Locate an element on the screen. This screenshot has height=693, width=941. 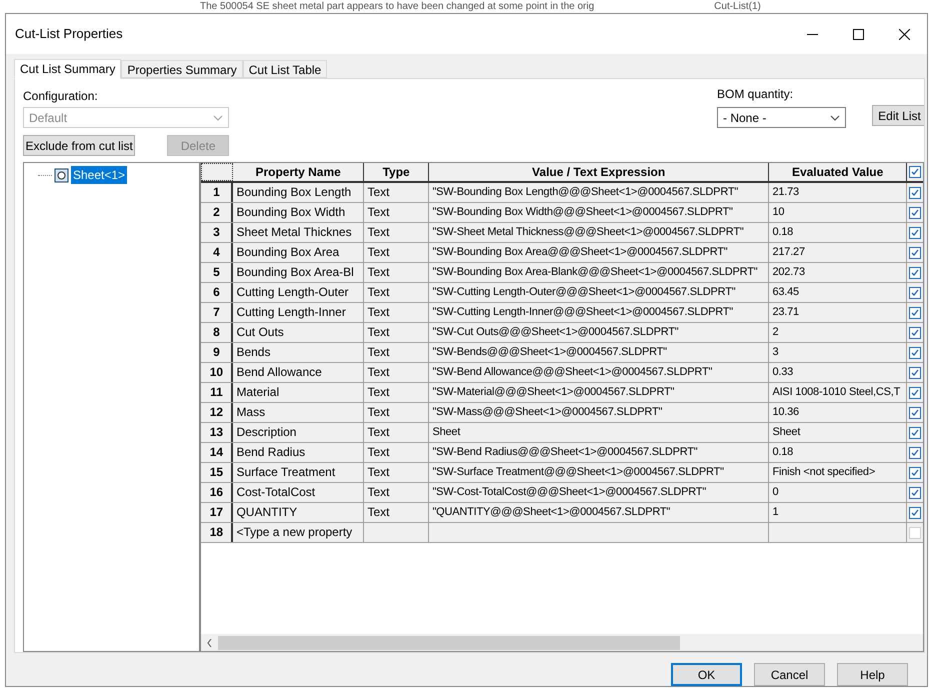
row-number: 1 is located at coordinates (217, 192).